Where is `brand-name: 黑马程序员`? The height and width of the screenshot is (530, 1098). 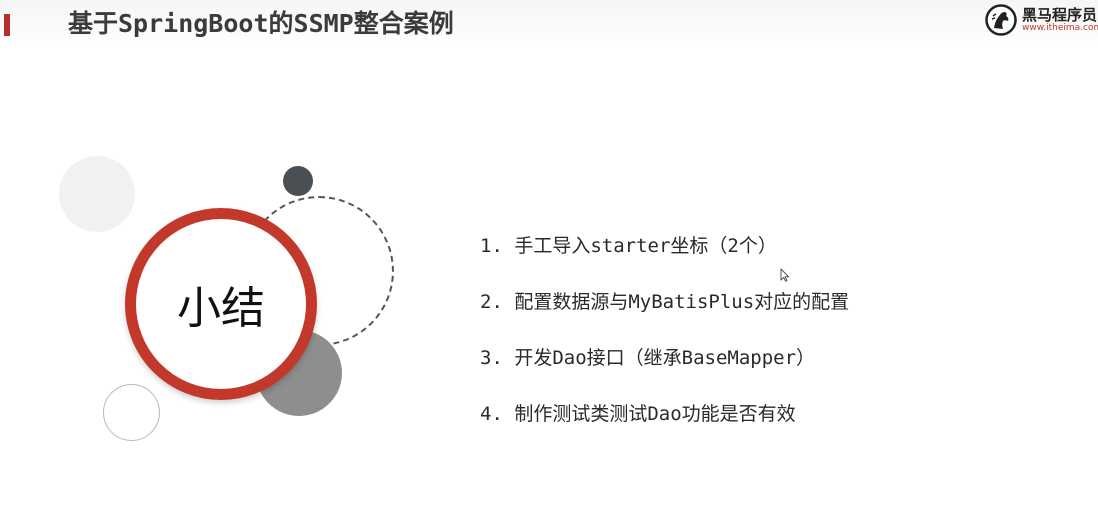
brand-name: 黑马程序员 is located at coordinates (1060, 15).